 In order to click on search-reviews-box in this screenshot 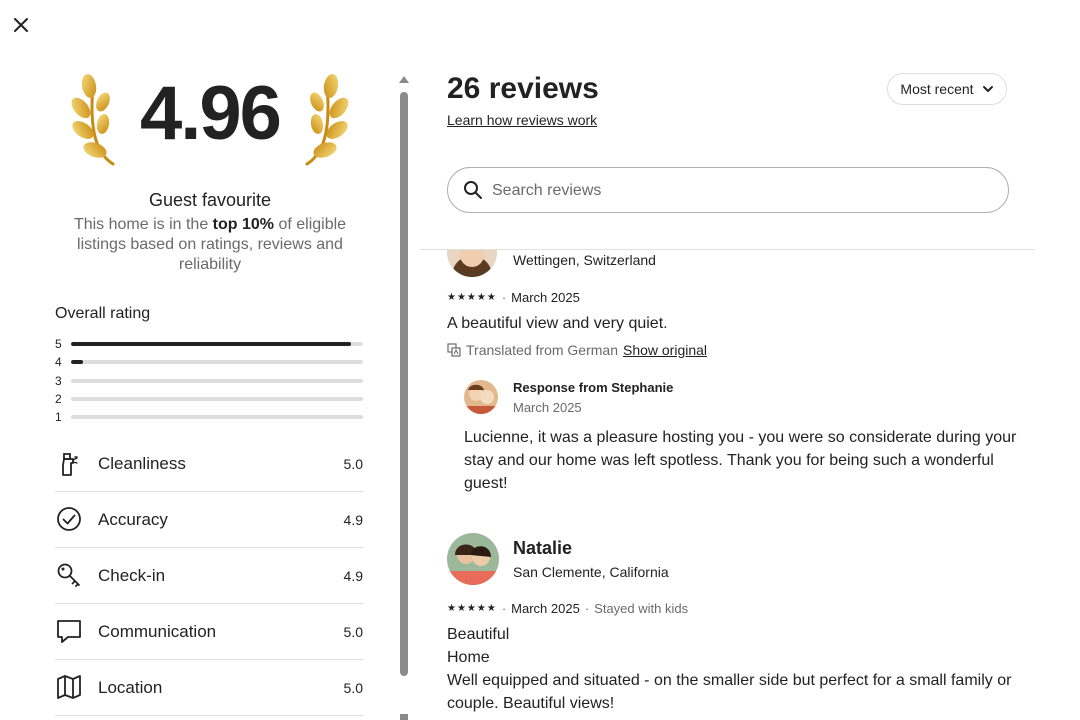, I will do `click(728, 190)`.